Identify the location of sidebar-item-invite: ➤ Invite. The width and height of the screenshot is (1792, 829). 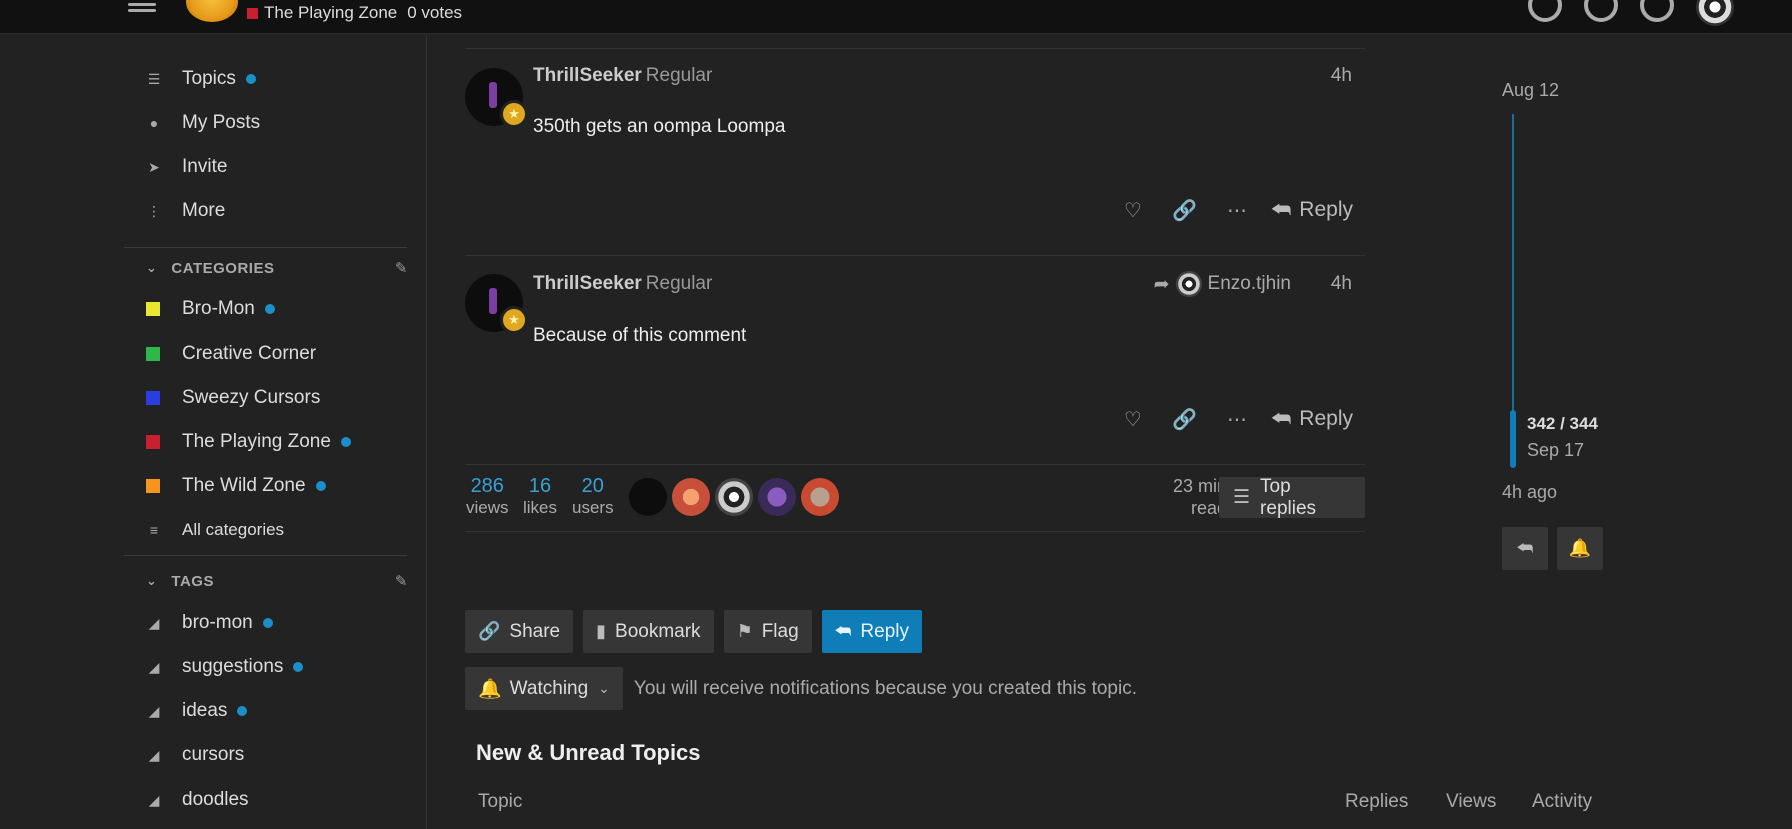
(186, 167).